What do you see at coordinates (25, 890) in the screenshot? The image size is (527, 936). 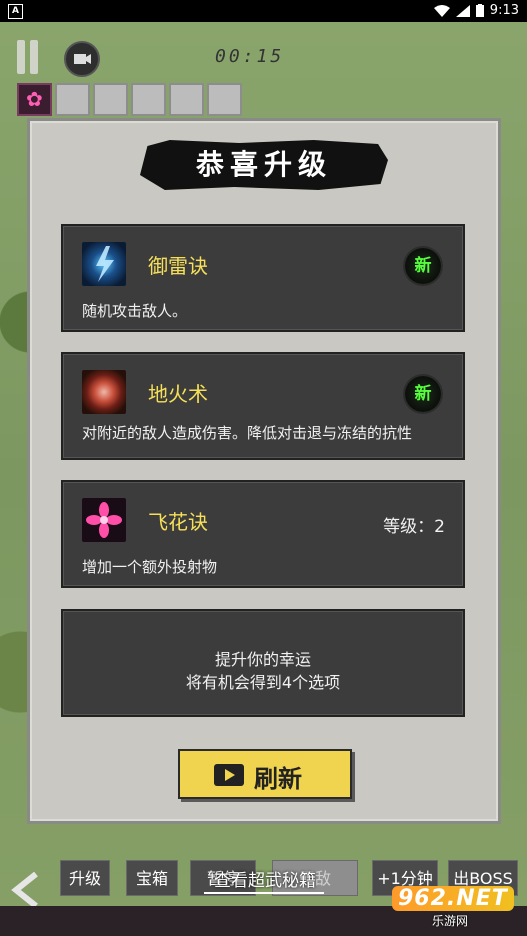 I see `back-arrow-icon` at bounding box center [25, 890].